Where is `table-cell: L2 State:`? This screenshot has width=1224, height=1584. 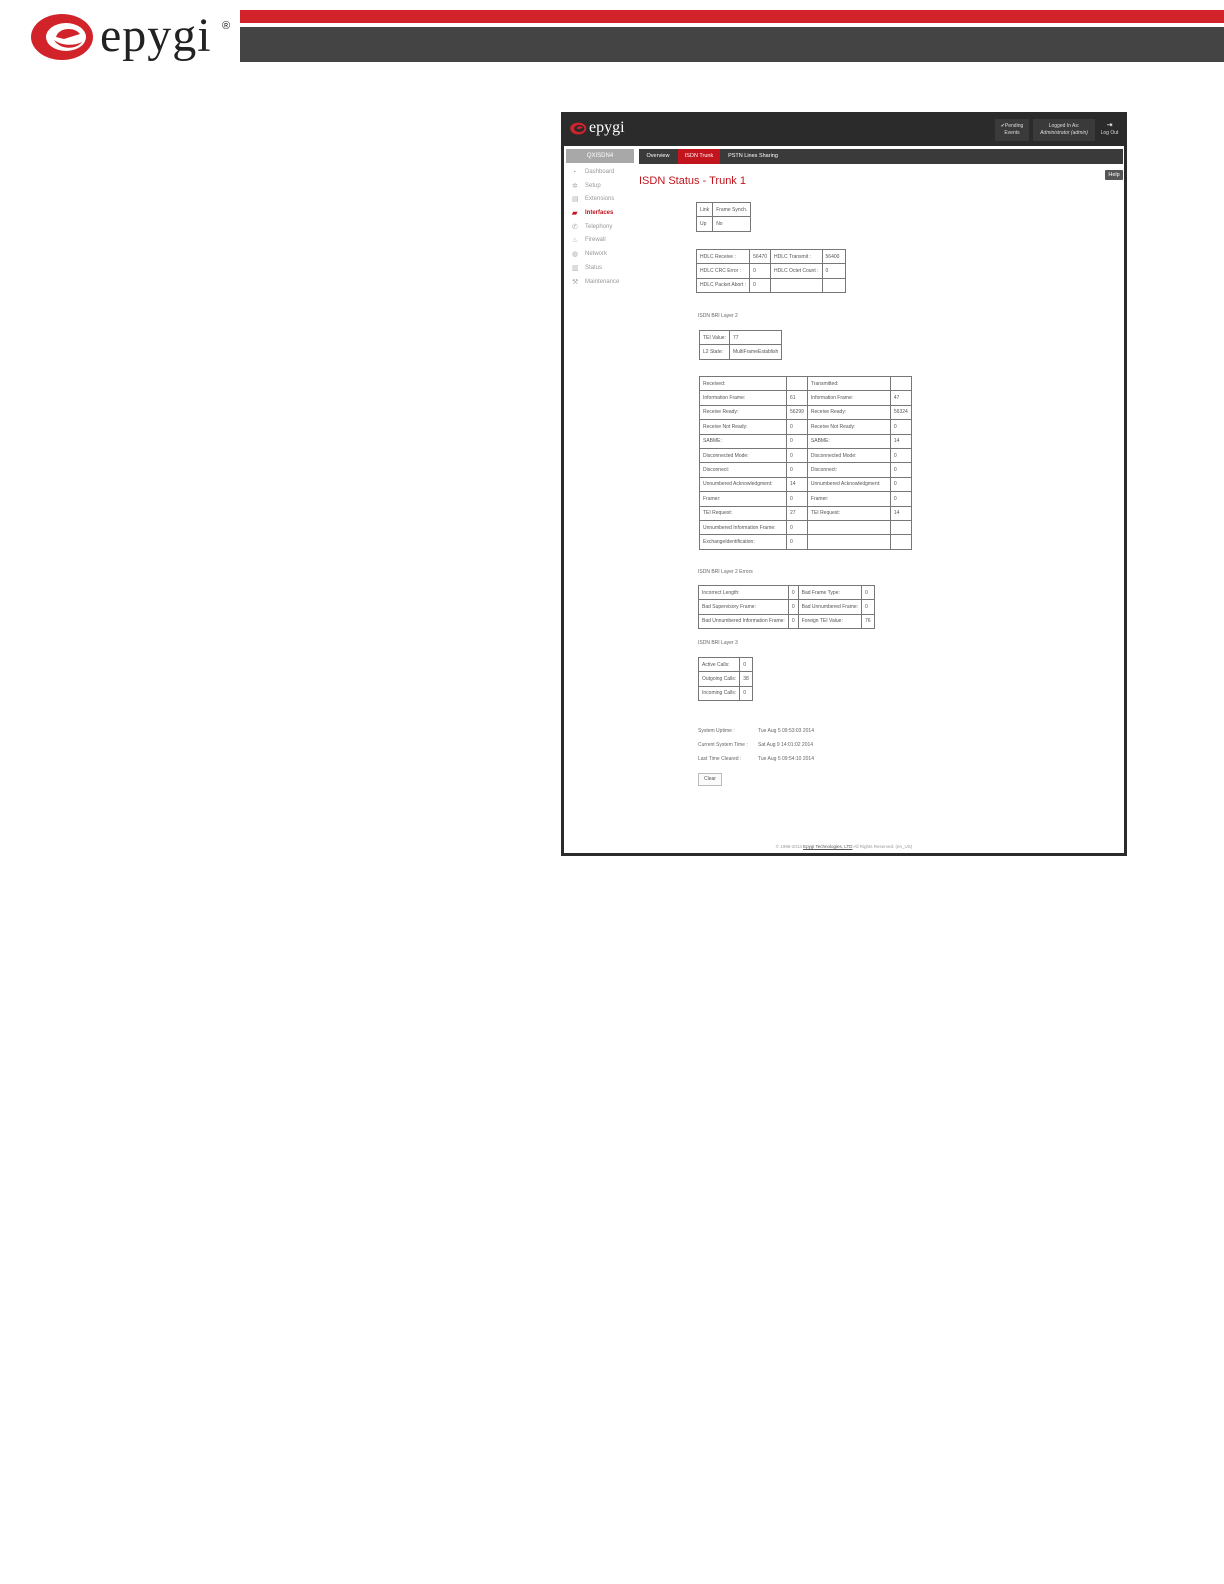
table-cell: L2 State: is located at coordinates (714, 352).